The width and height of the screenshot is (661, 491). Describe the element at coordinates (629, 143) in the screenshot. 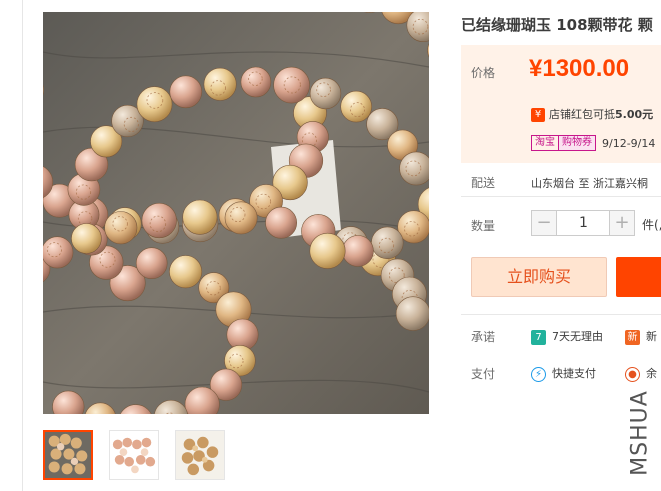

I see `promo-dates: 9/12-9/14` at that location.